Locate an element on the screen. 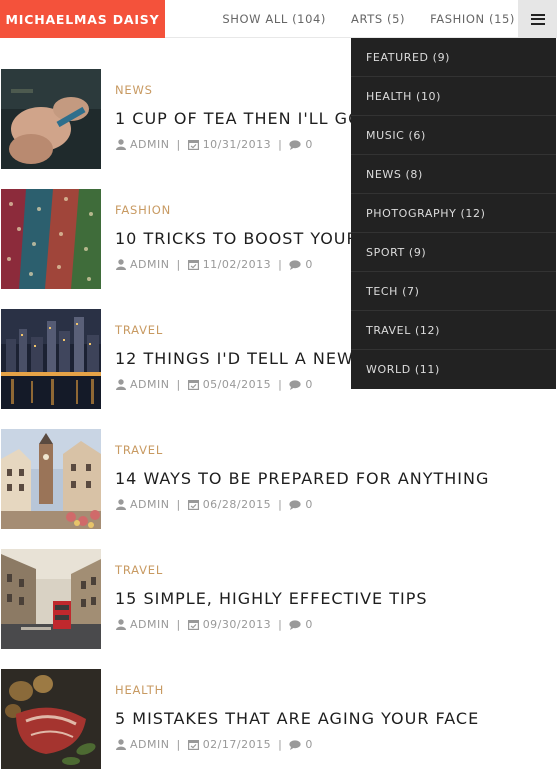 The image size is (557, 770). post-meta: ADMIN | 09/30/2013 | 0 is located at coordinates (214, 624).